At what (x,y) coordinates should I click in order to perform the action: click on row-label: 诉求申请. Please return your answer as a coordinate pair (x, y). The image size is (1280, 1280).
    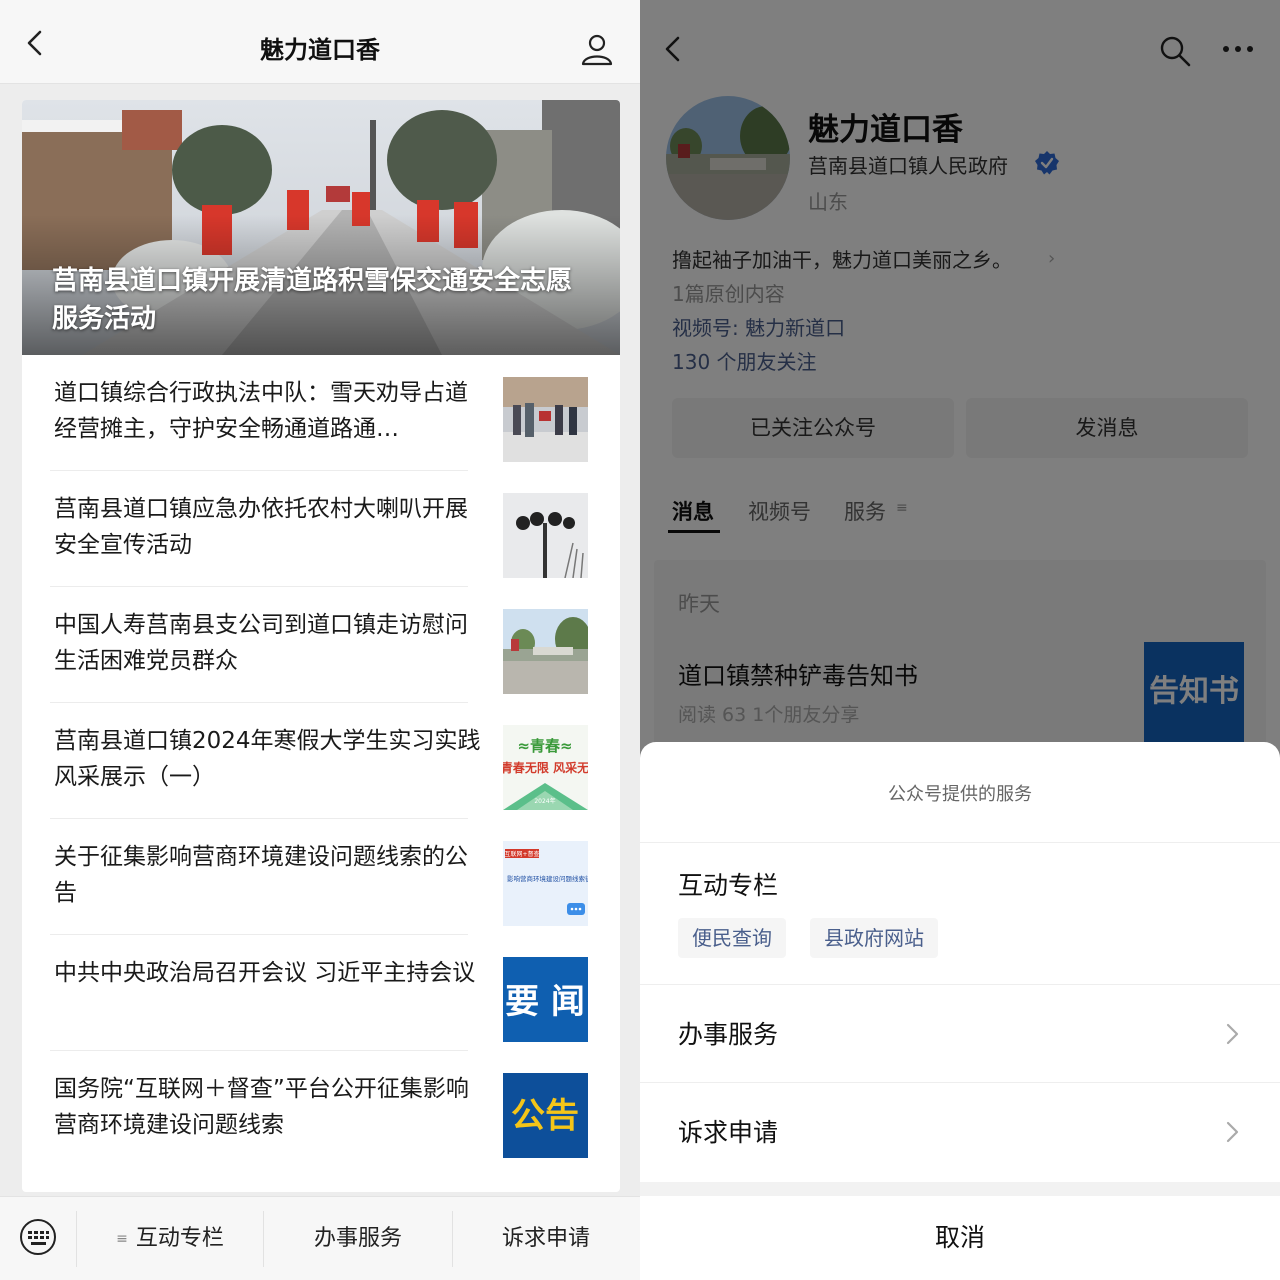
    Looking at the image, I should click on (728, 1132).